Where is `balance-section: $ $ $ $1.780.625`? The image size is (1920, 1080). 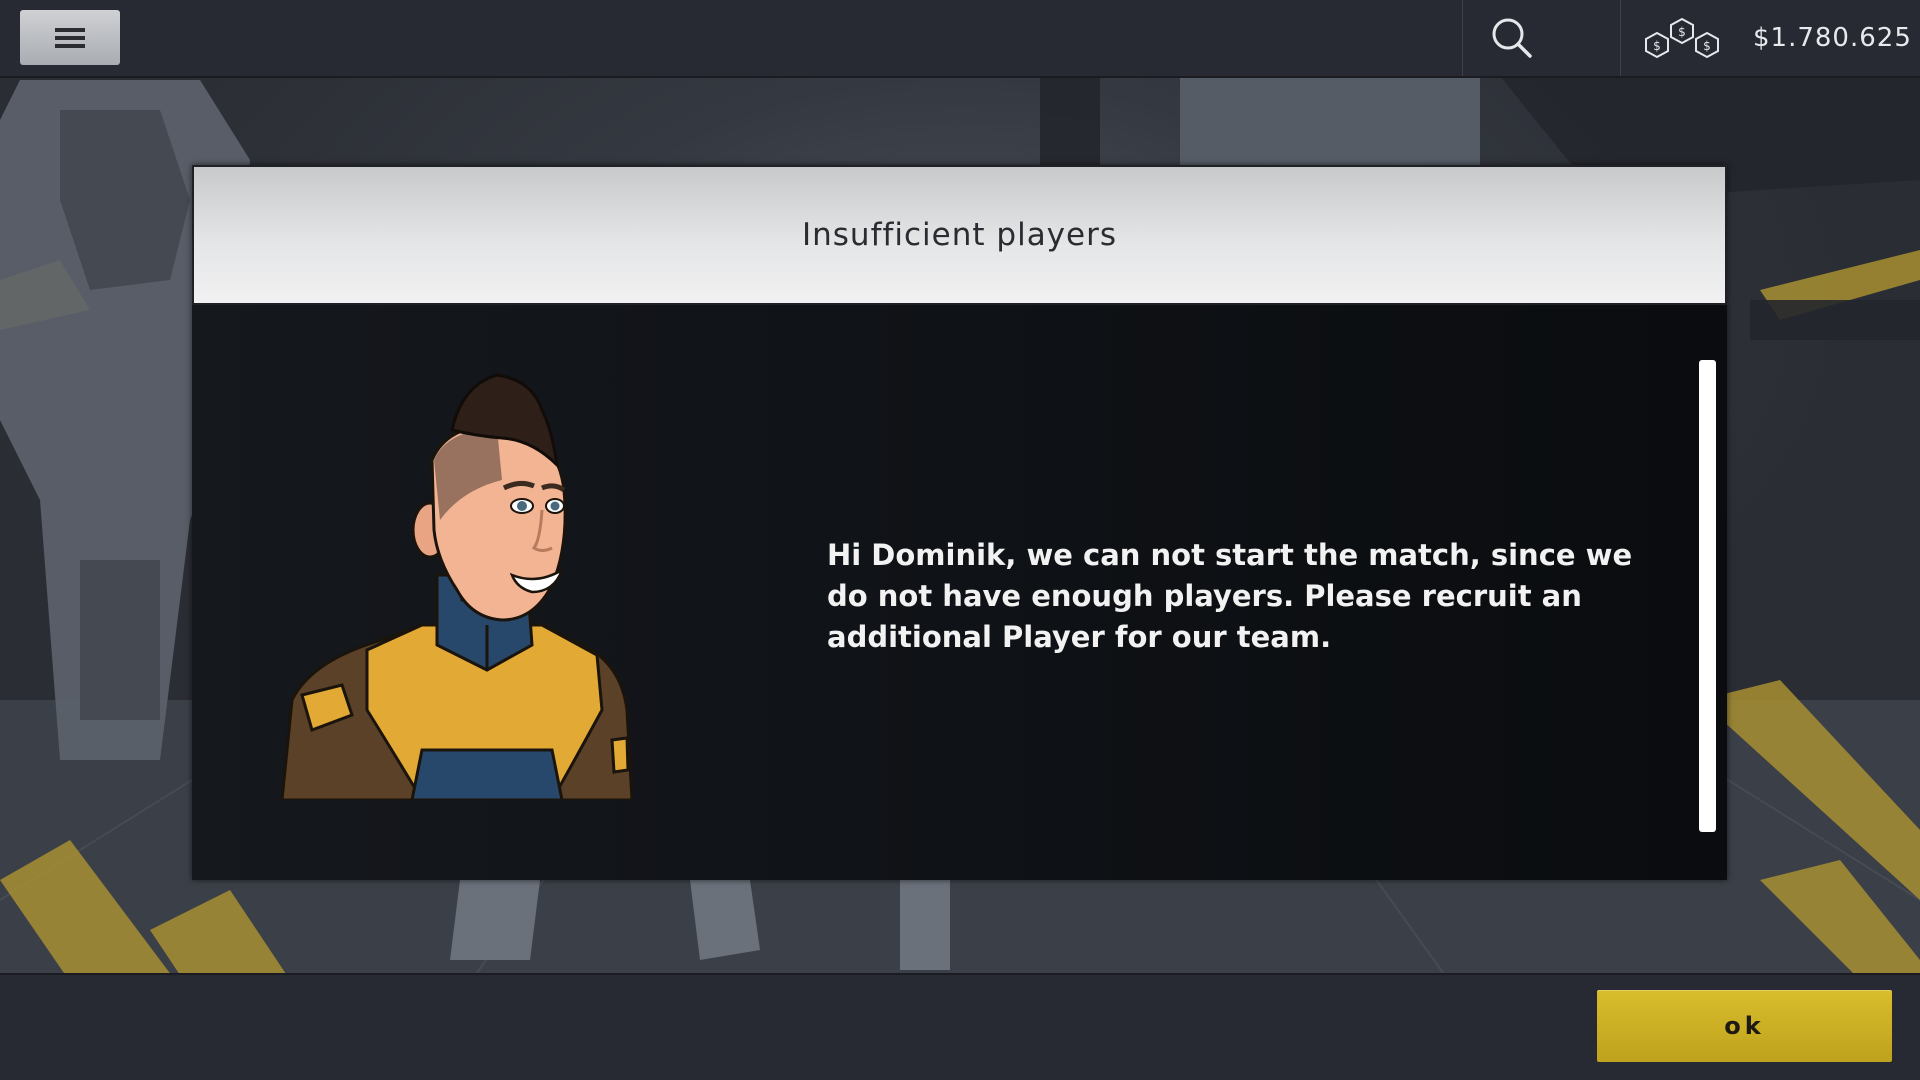 balance-section: $ $ $ $1.780.625 is located at coordinates (1770, 38).